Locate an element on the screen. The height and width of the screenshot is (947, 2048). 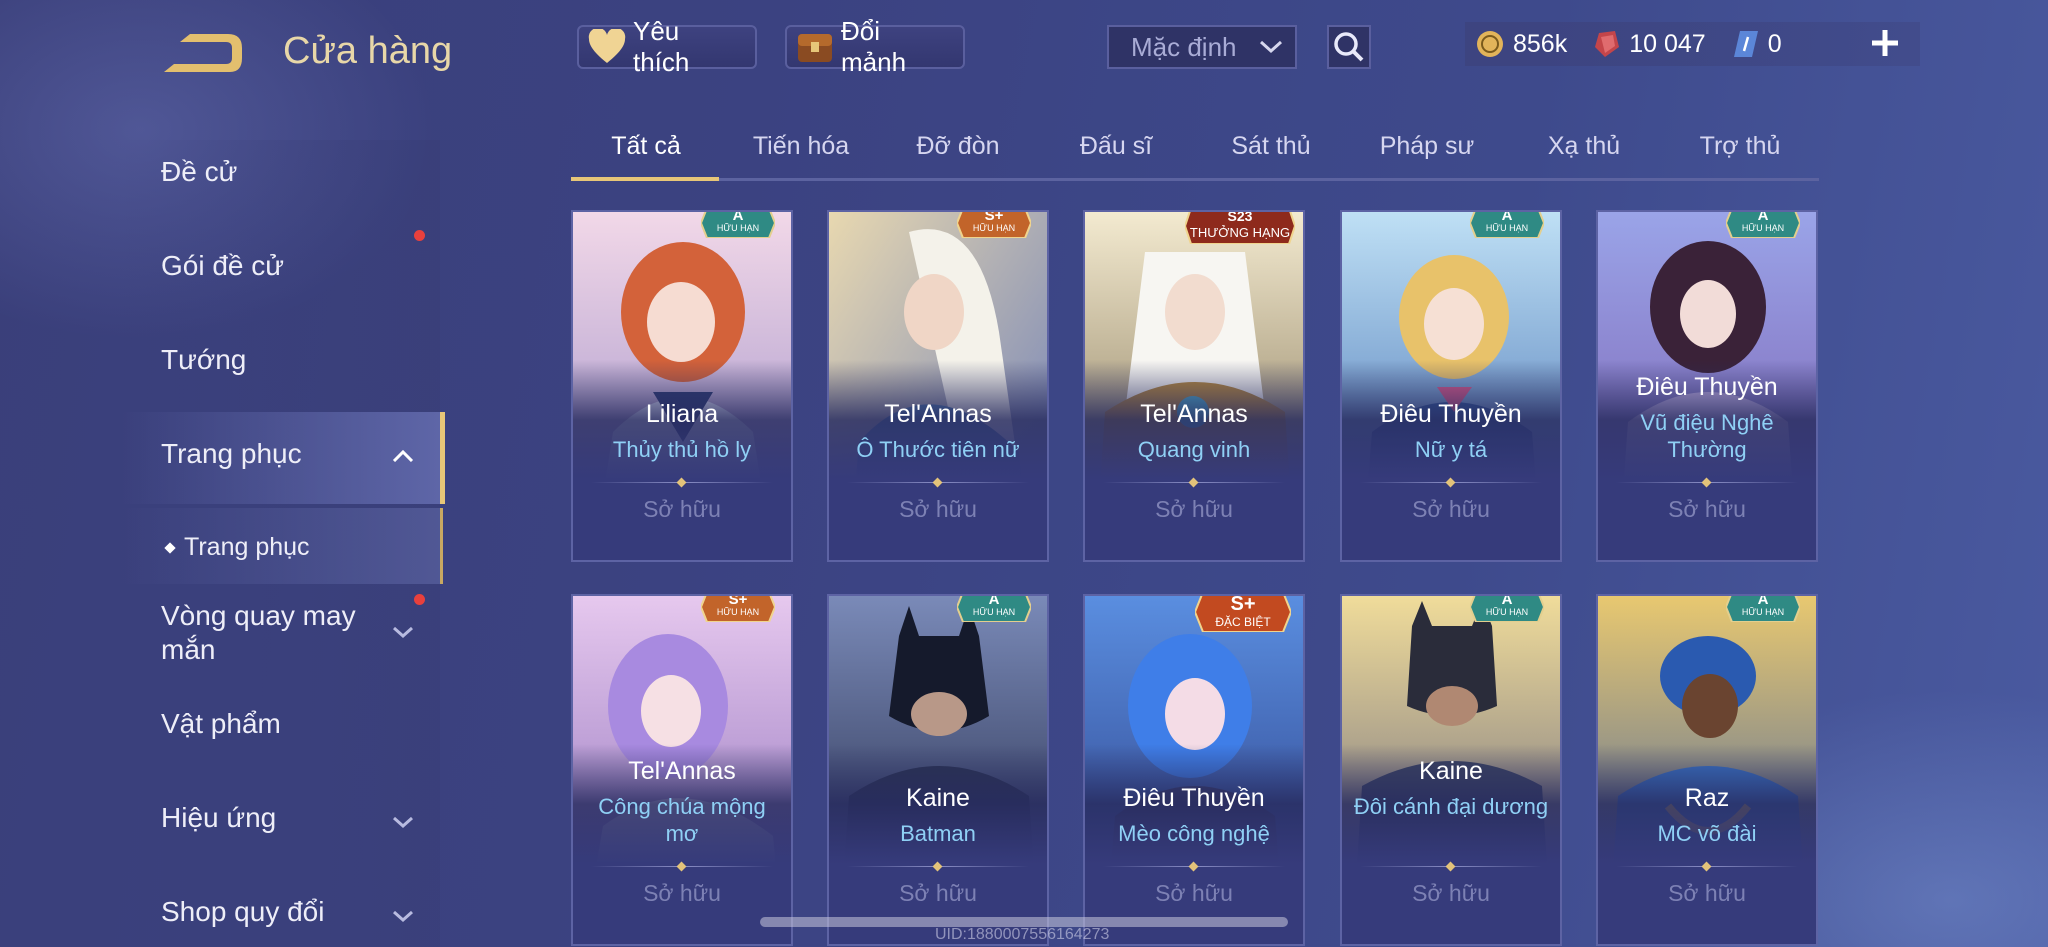
card-info: Liliana Thủy thủ hồ ly Sở hữu is located at coordinates (682, 460).